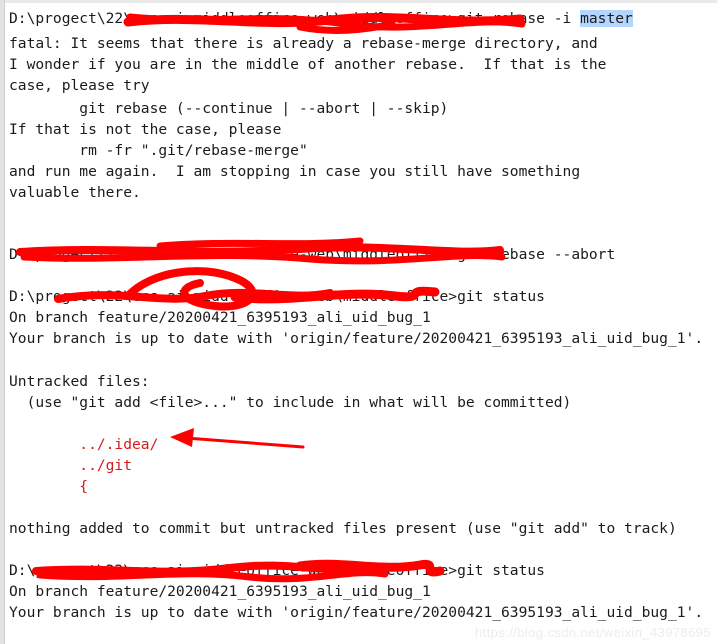 Image resolution: width=717 pixels, height=644 pixels. What do you see at coordinates (593, 632) in the screenshot?
I see `csdn-watermark: https://blog.csdn.net/weixin_43978695` at bounding box center [593, 632].